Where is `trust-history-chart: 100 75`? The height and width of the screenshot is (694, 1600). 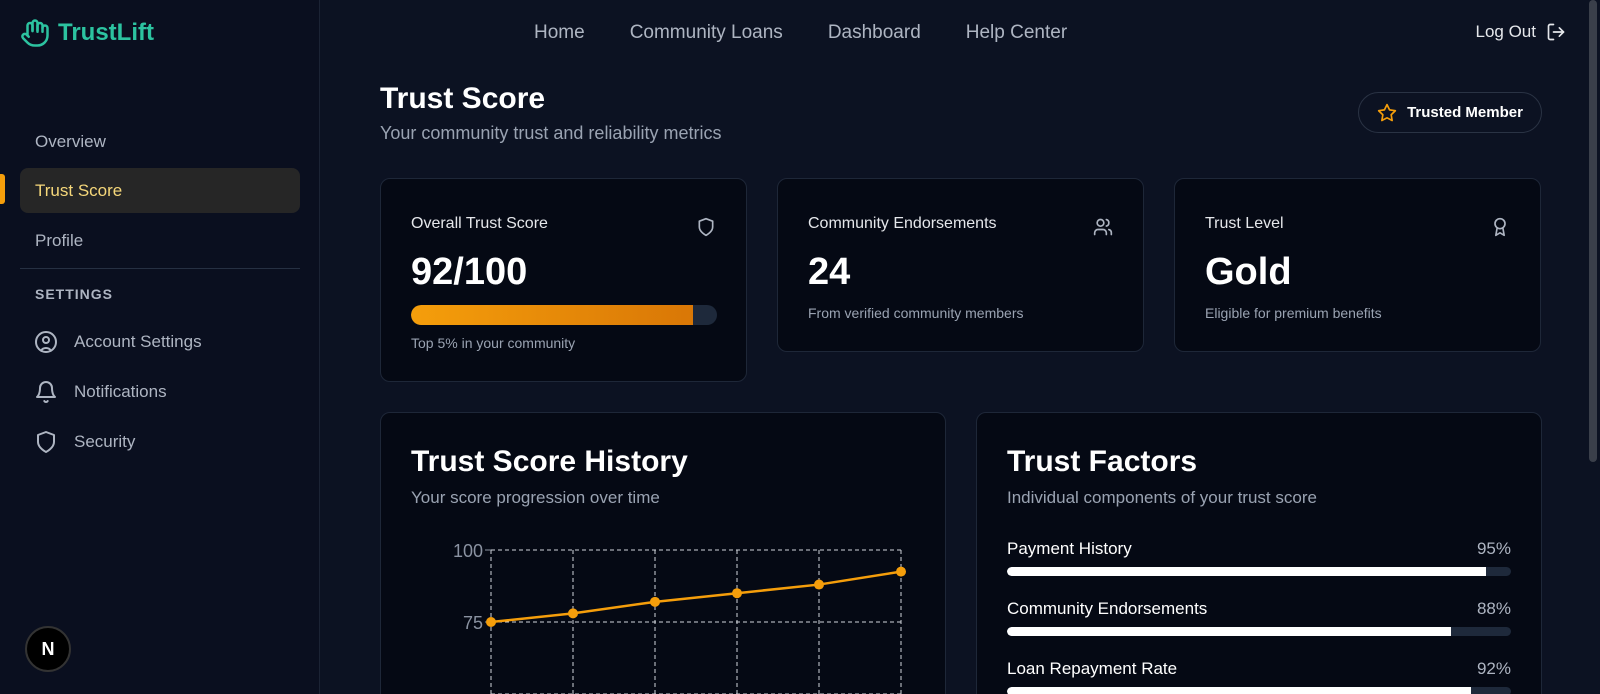 trust-history-chart: 100 75 is located at coordinates (679, 617).